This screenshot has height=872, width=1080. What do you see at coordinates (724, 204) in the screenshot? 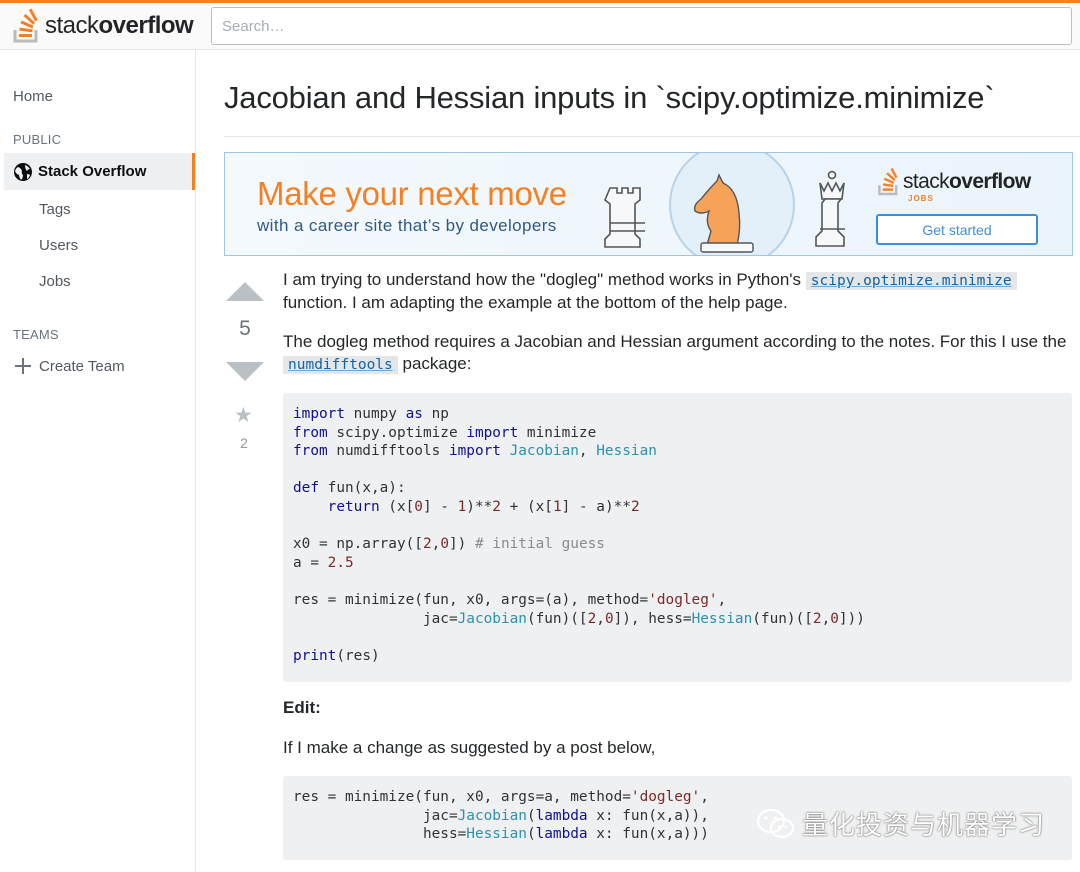
I see `chess-pieces-illustration` at bounding box center [724, 204].